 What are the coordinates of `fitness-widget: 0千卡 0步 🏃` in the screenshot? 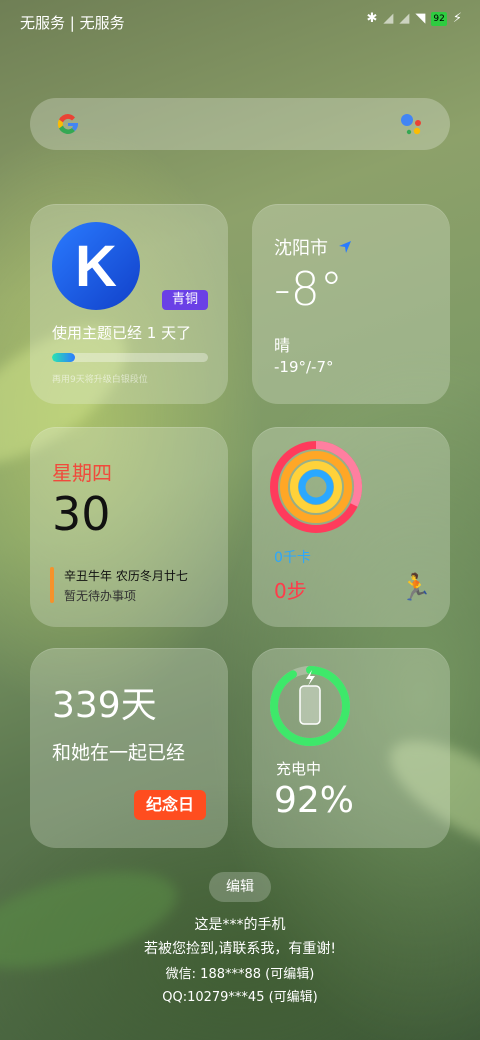 It's located at (351, 527).